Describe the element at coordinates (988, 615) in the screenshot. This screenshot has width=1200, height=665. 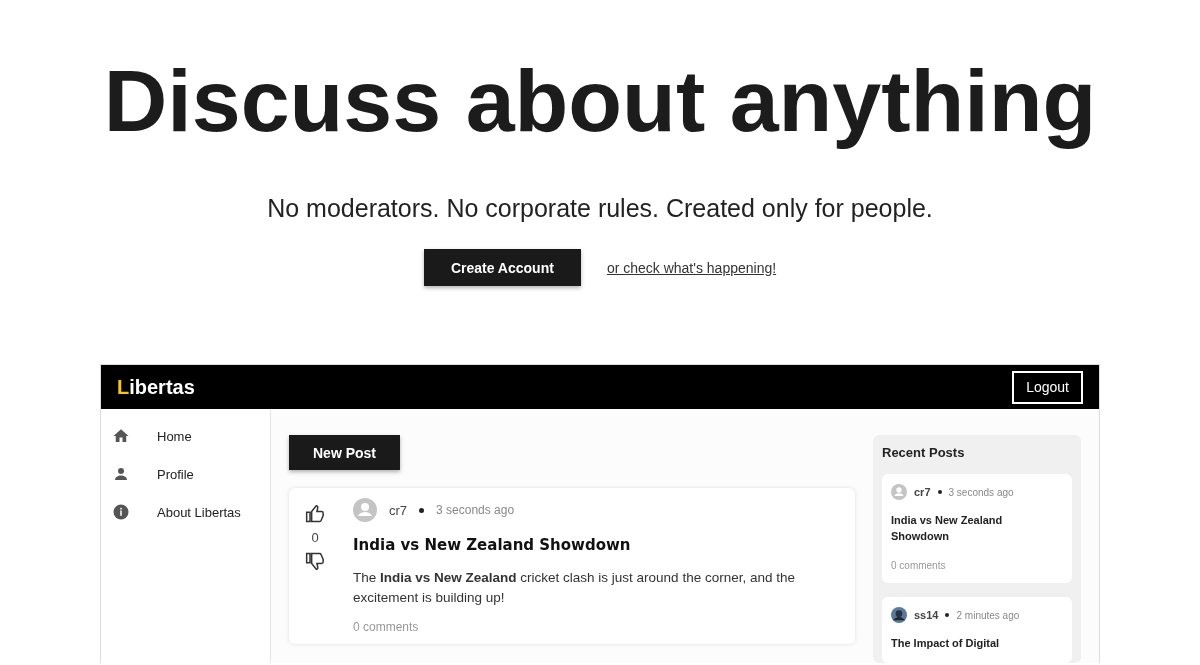
I see `post-time: 2 minutes ago` at that location.